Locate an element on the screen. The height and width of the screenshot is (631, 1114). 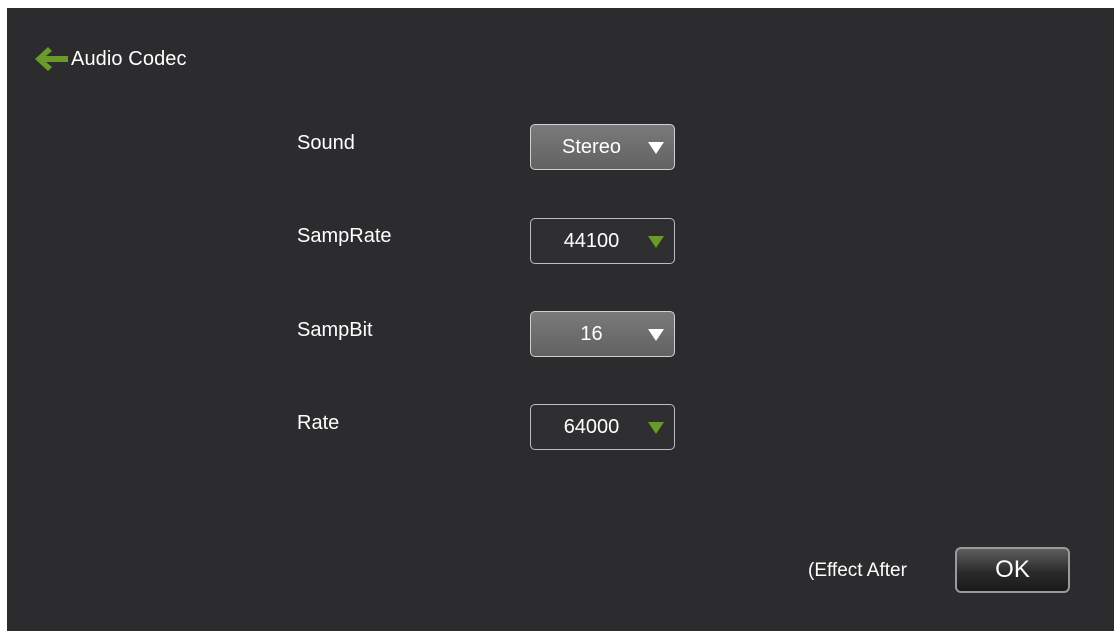
back-navigation: Audio Codec is located at coordinates (111, 59).